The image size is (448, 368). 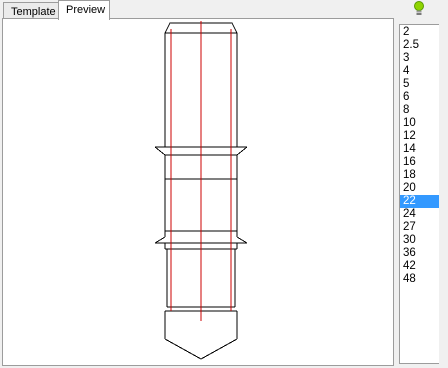 What do you see at coordinates (419, 201) in the screenshot?
I see `size-list-item: 22` at bounding box center [419, 201].